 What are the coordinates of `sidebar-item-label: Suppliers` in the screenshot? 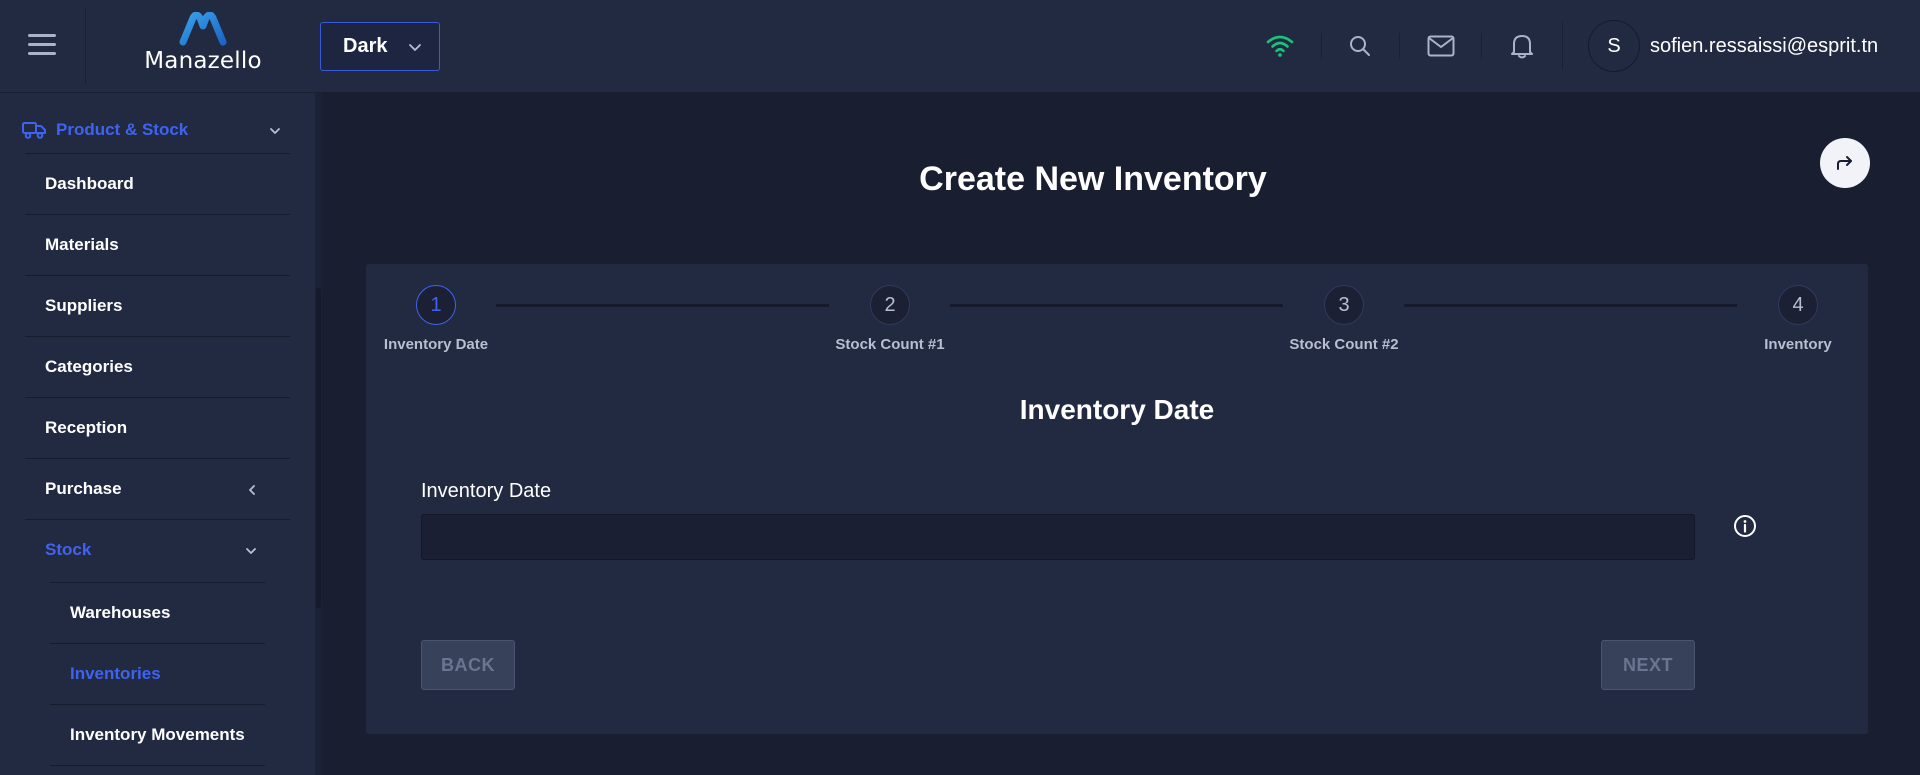 It's located at (84, 305).